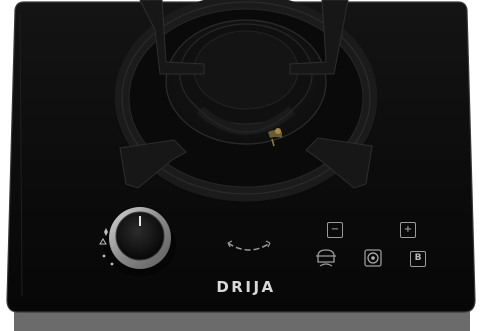 Image resolution: width=482 pixels, height=331 pixels. I want to click on booster-b-icon: B, so click(418, 258).